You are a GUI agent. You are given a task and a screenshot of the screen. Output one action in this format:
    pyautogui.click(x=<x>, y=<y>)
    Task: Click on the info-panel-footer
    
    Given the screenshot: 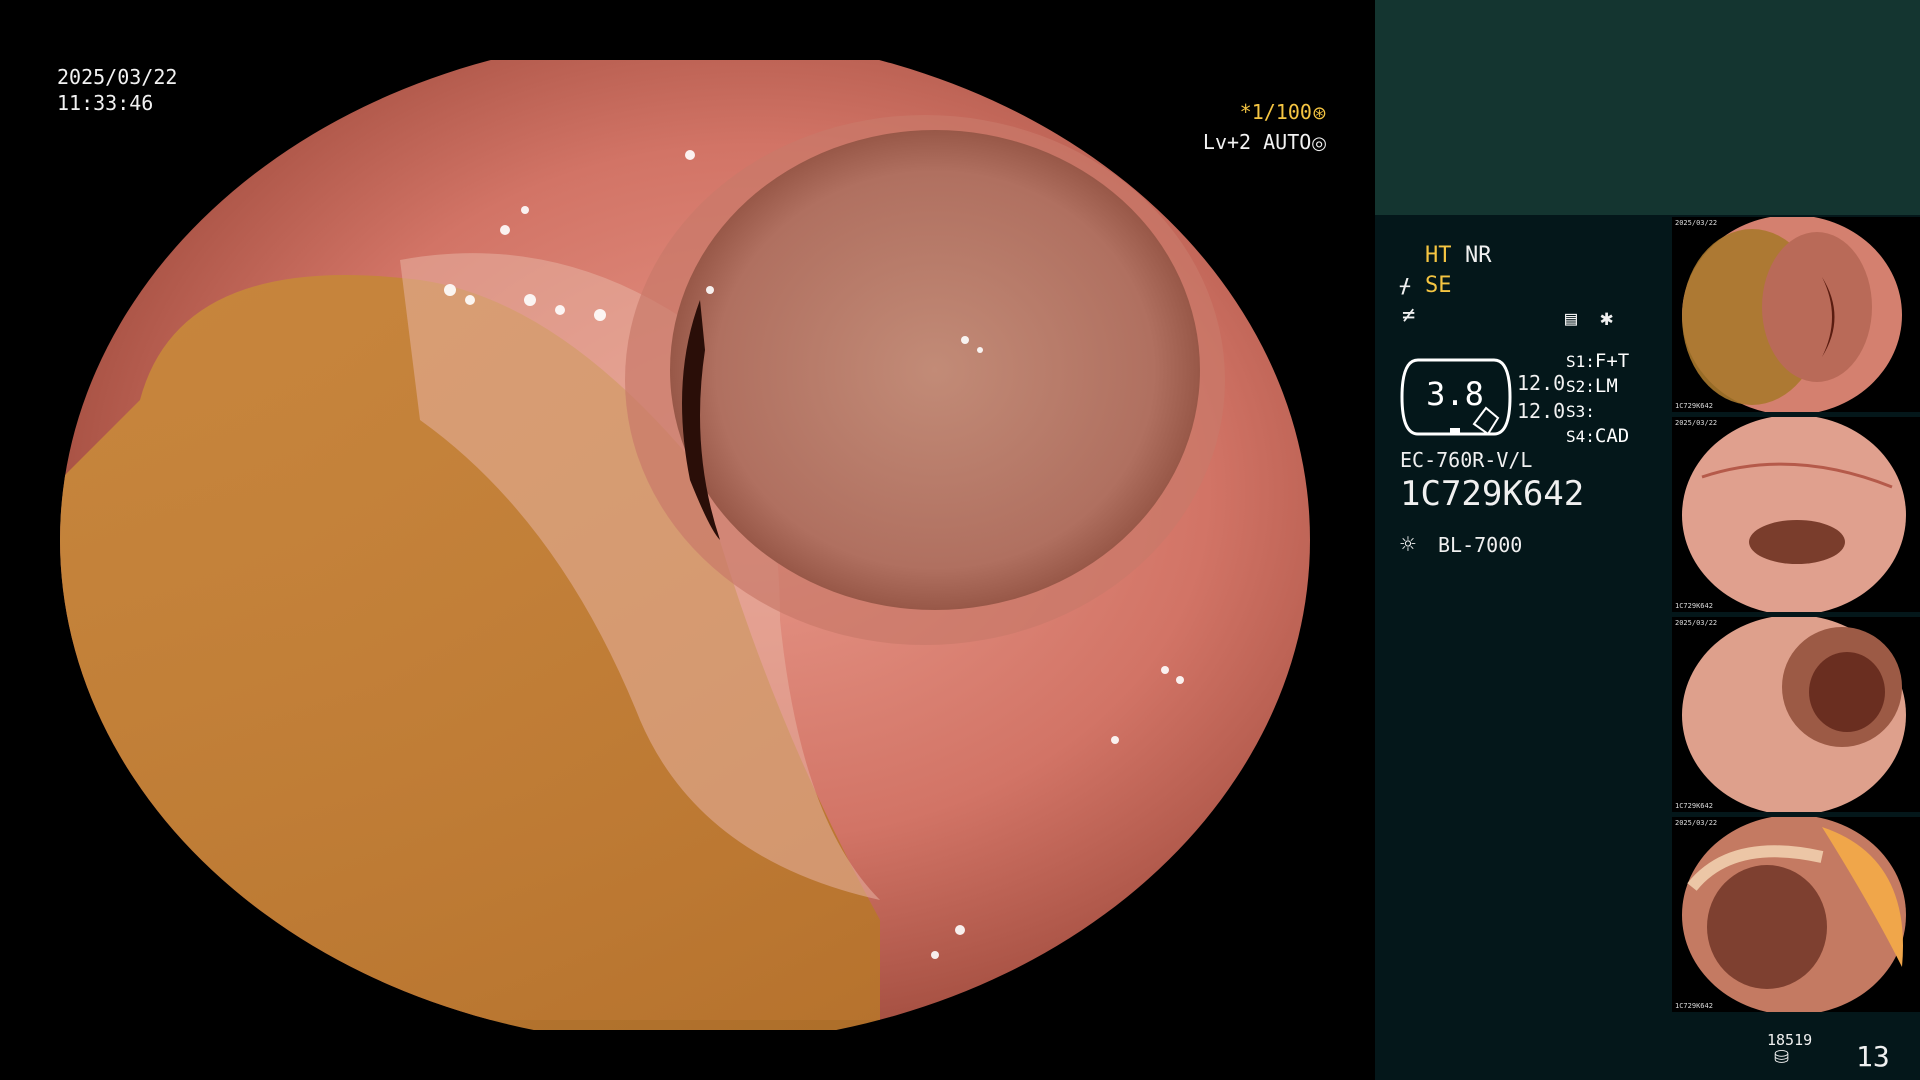 What is the action you would take?
    pyautogui.click(x=1647, y=1050)
    